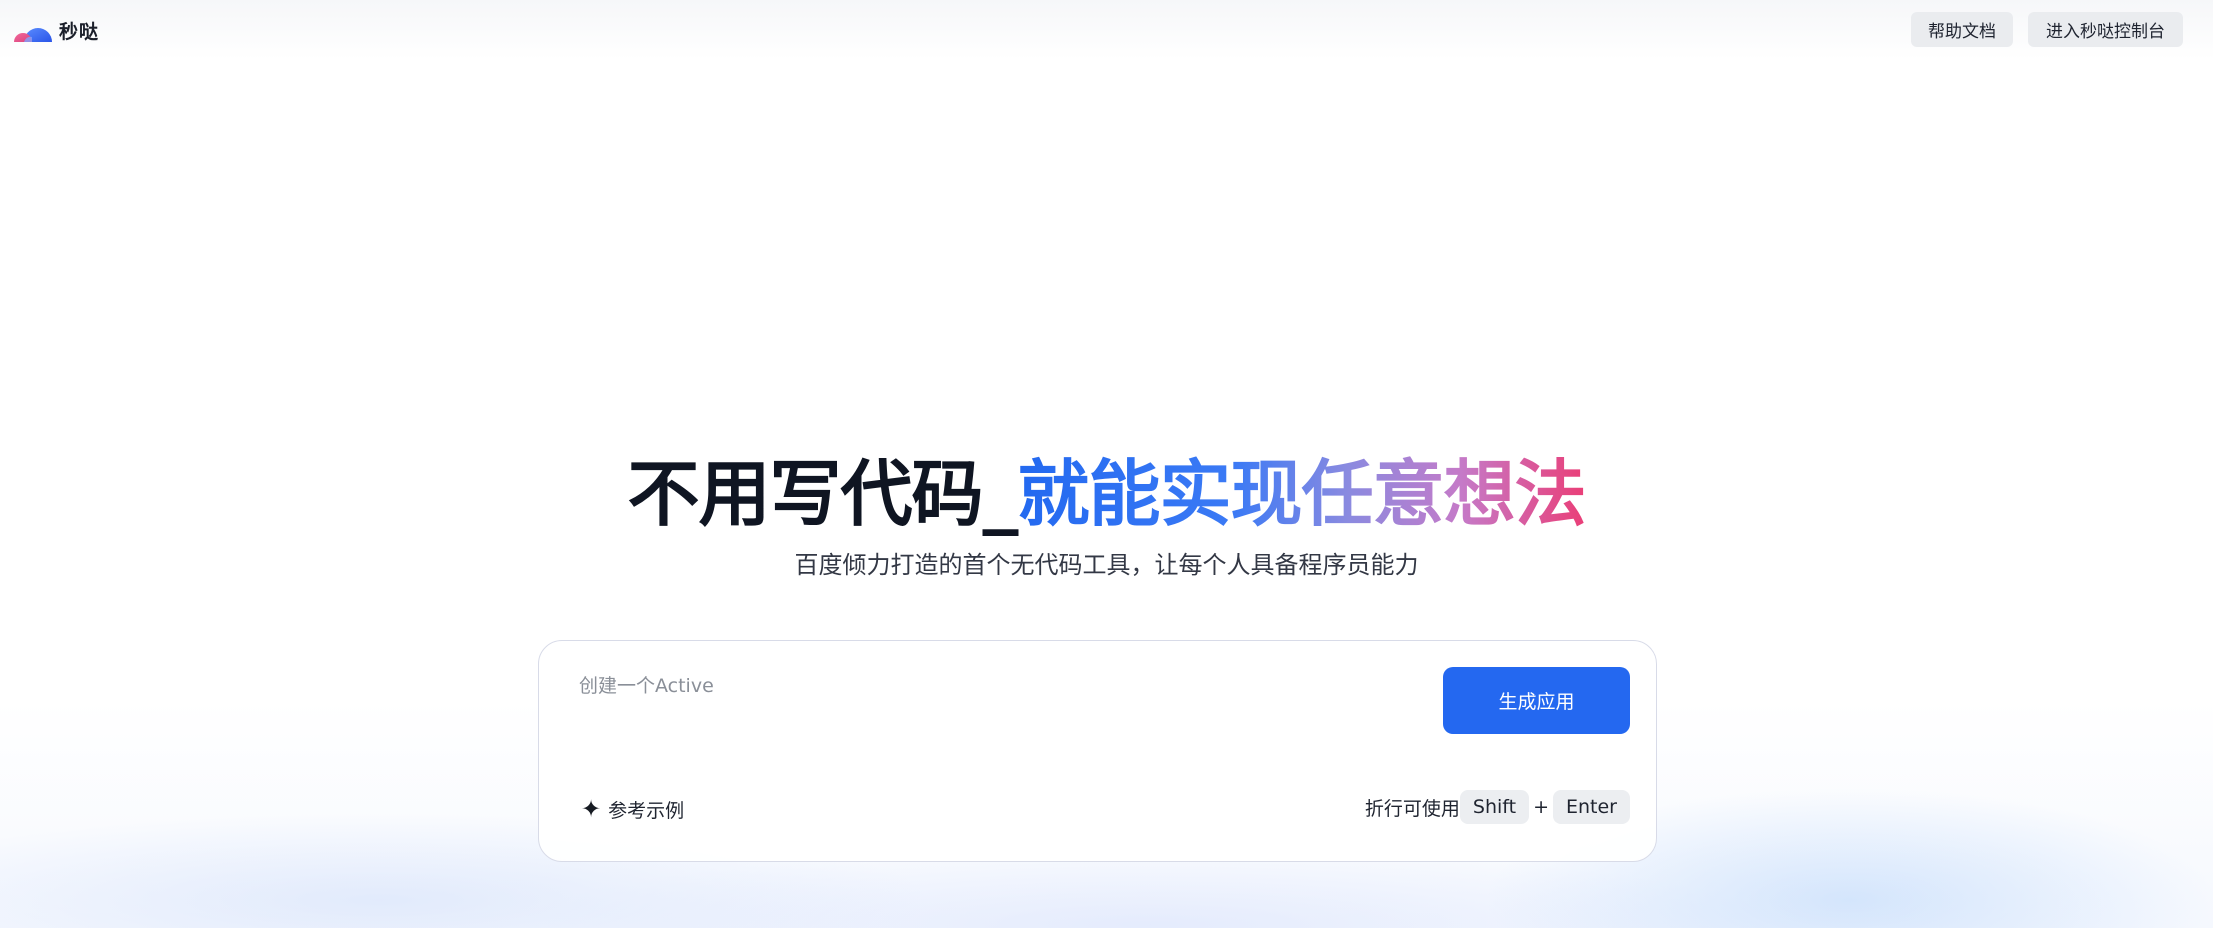  I want to click on hero-title: 不用写代码_就能实现任意想法, so click(1106, 494).